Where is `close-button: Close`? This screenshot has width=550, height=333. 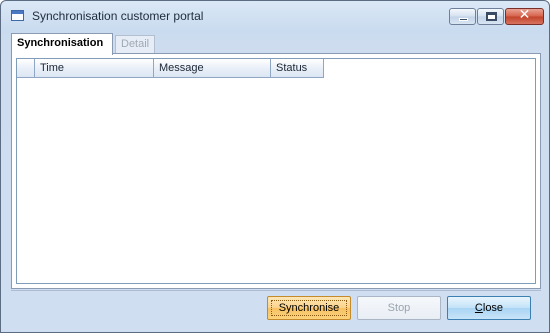 close-button: Close is located at coordinates (489, 308).